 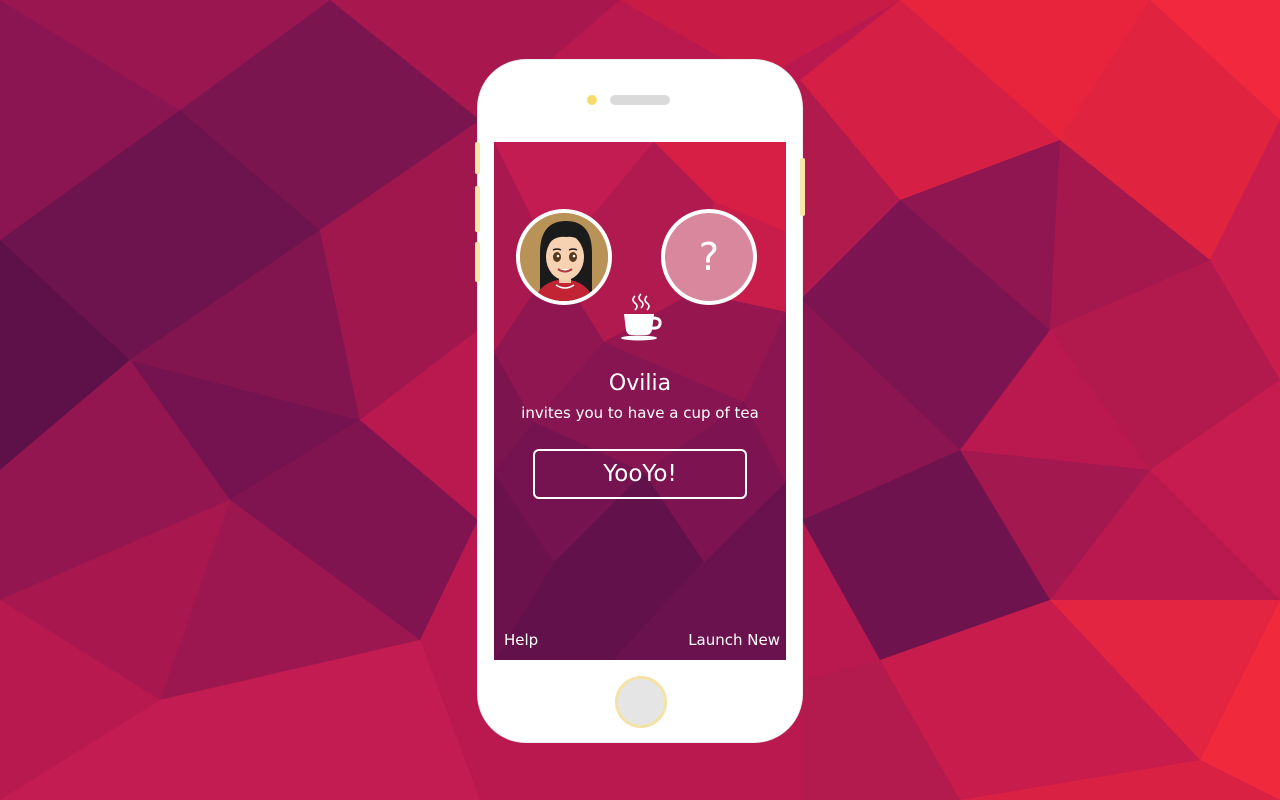 What do you see at coordinates (734, 640) in the screenshot?
I see `launch-new-link: Launch New` at bounding box center [734, 640].